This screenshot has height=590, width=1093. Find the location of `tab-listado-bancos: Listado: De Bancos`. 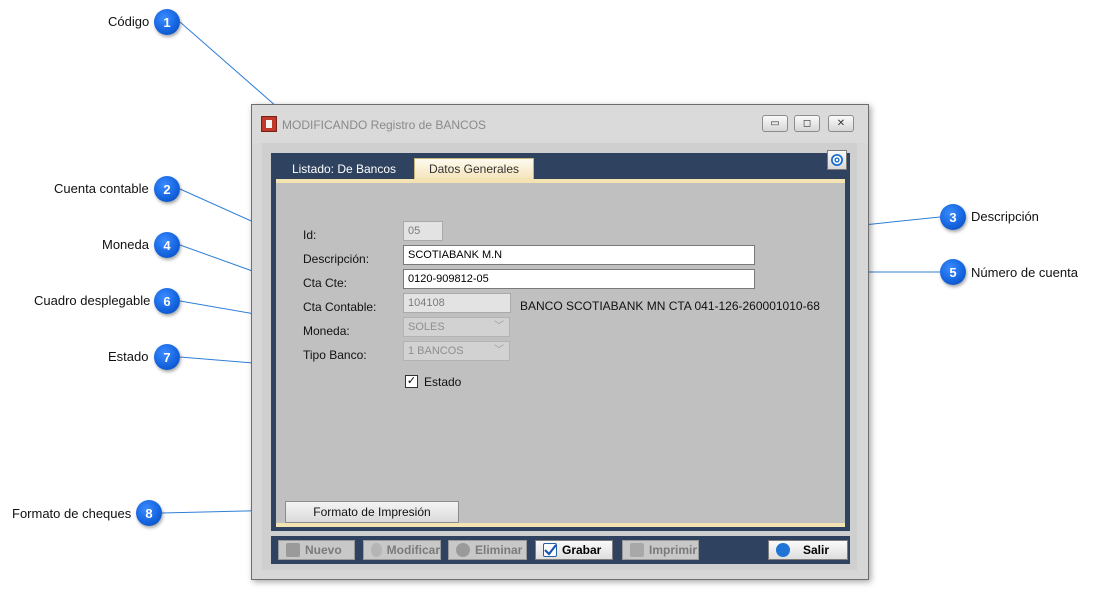

tab-listado-bancos: Listado: De Bancos is located at coordinates (344, 168).